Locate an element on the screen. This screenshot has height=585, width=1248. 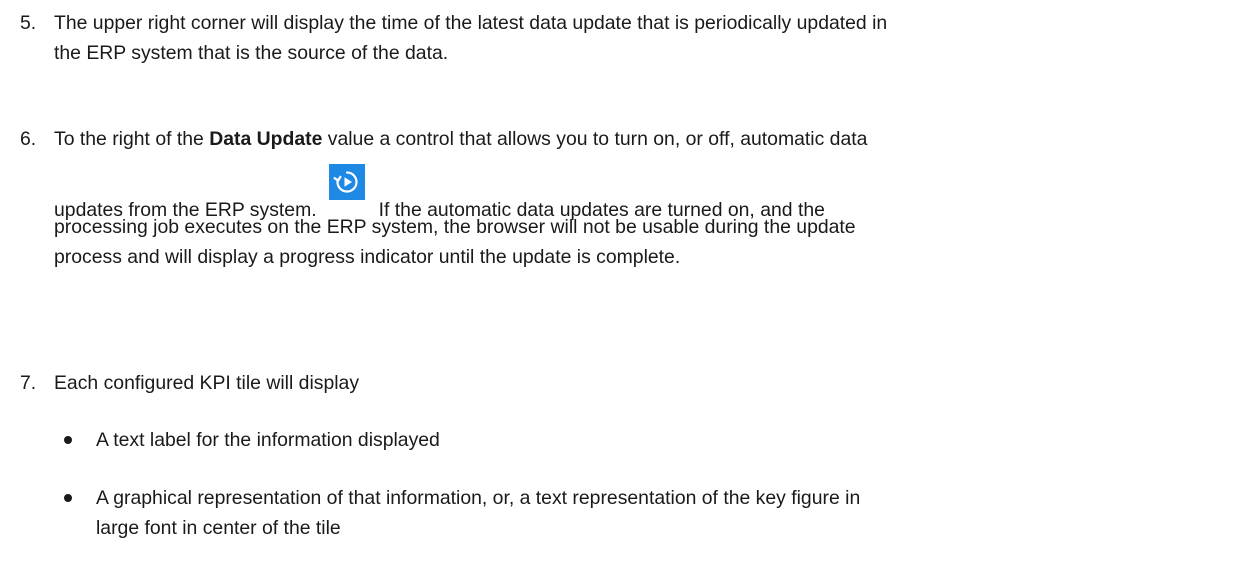
text-run: To the right of the is located at coordinates (132, 139).